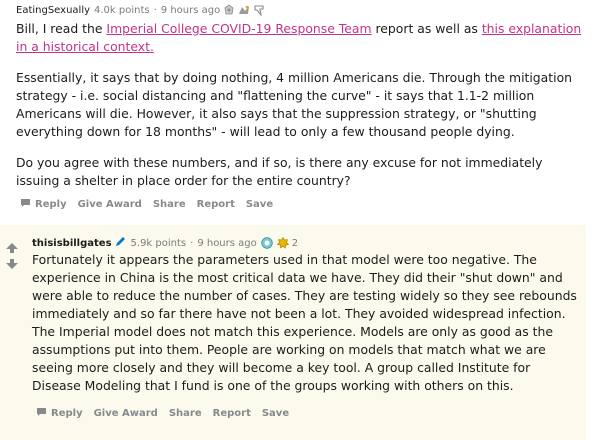  Describe the element at coordinates (61, 28) in the screenshot. I see `paragraph-text: Bill, I read the` at that location.